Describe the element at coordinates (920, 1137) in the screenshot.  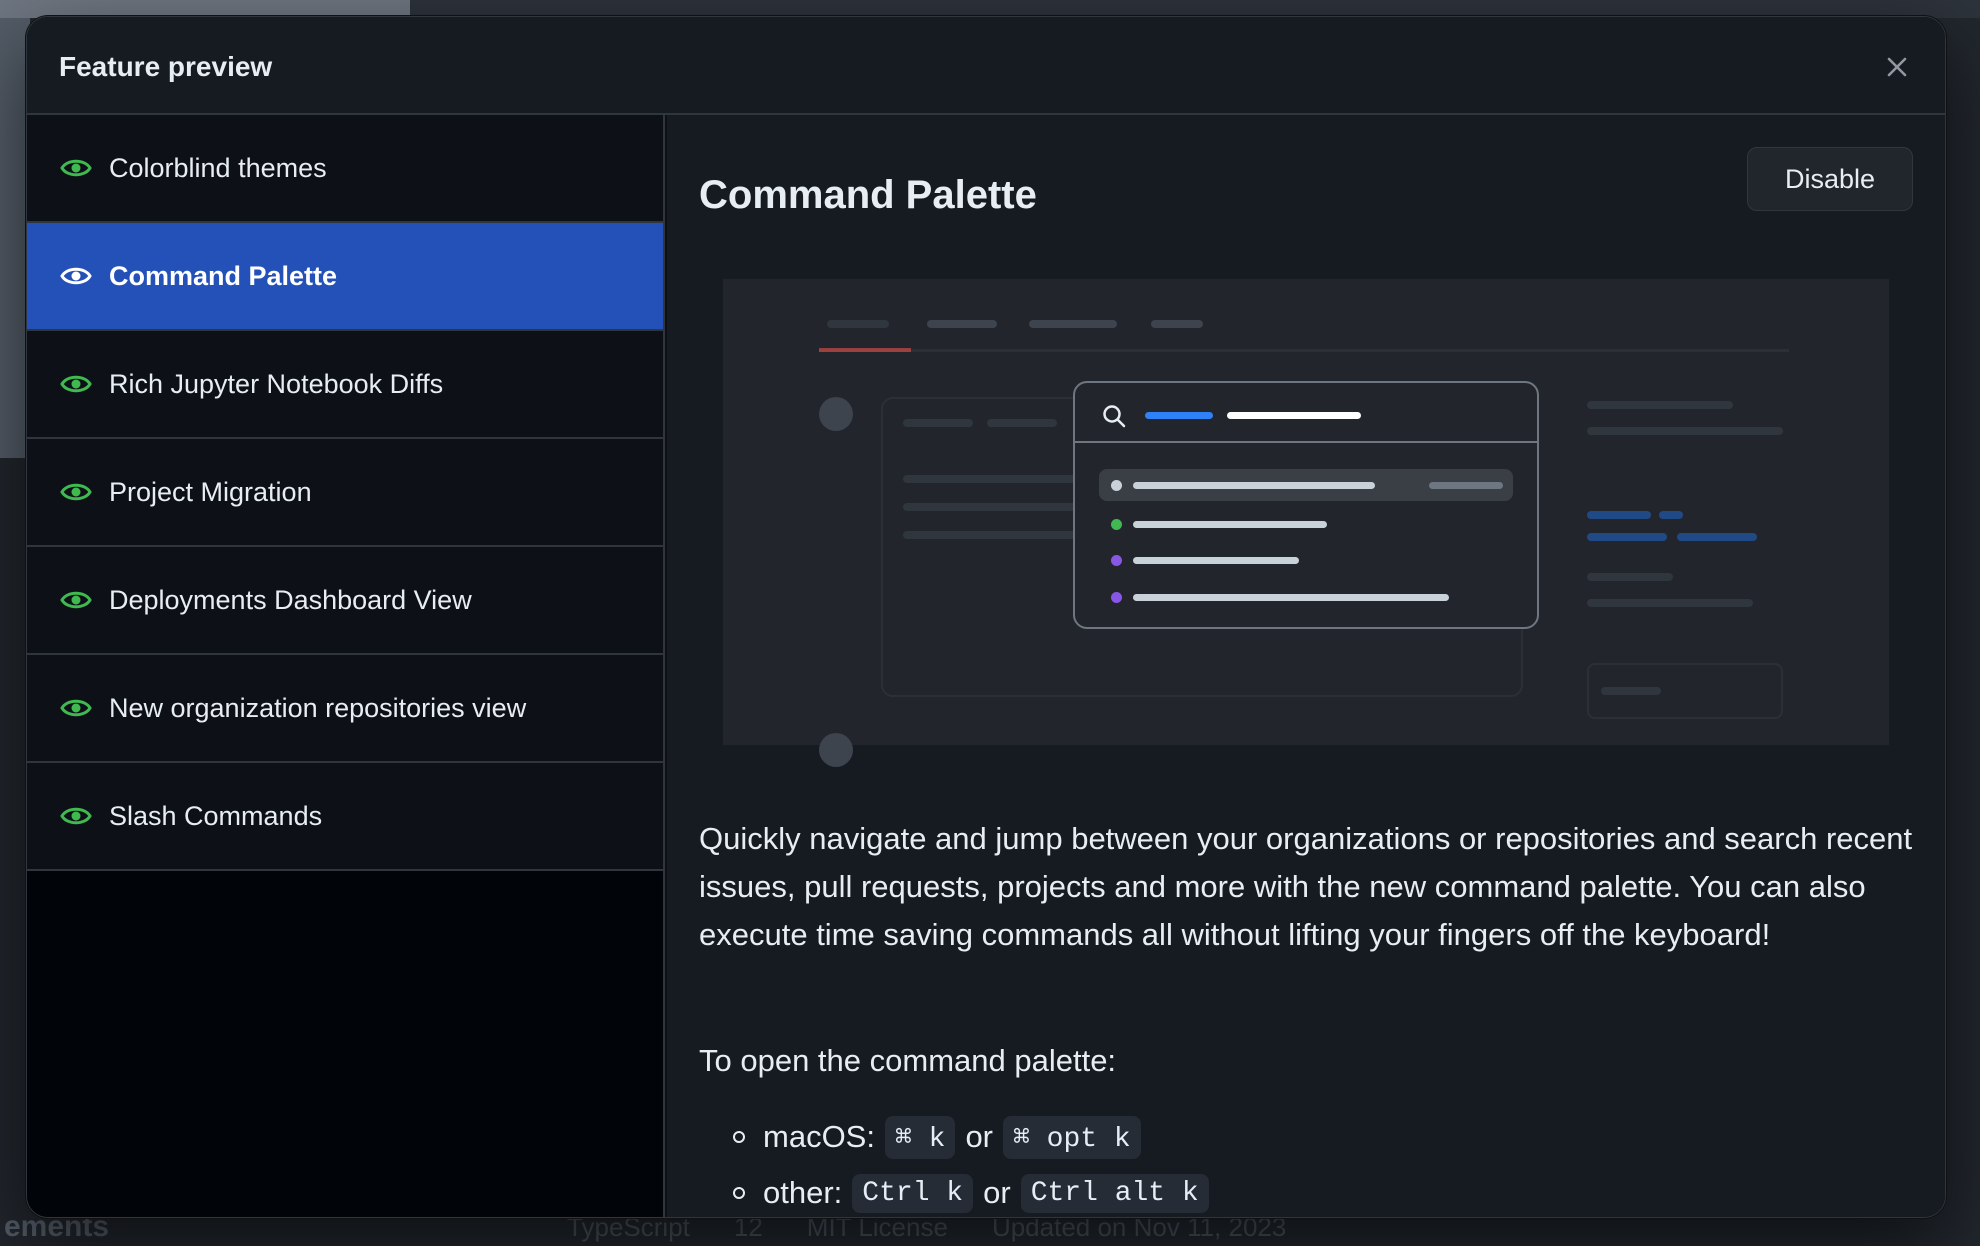
I see `kbd-shortcut: ⌘ k` at that location.